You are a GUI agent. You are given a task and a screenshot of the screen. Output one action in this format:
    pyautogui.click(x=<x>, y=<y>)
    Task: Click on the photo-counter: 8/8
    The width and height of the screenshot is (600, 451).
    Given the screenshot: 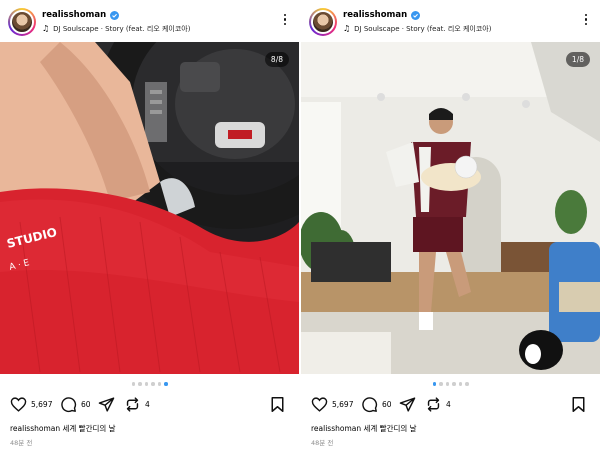 What is the action you would take?
    pyautogui.click(x=276, y=59)
    